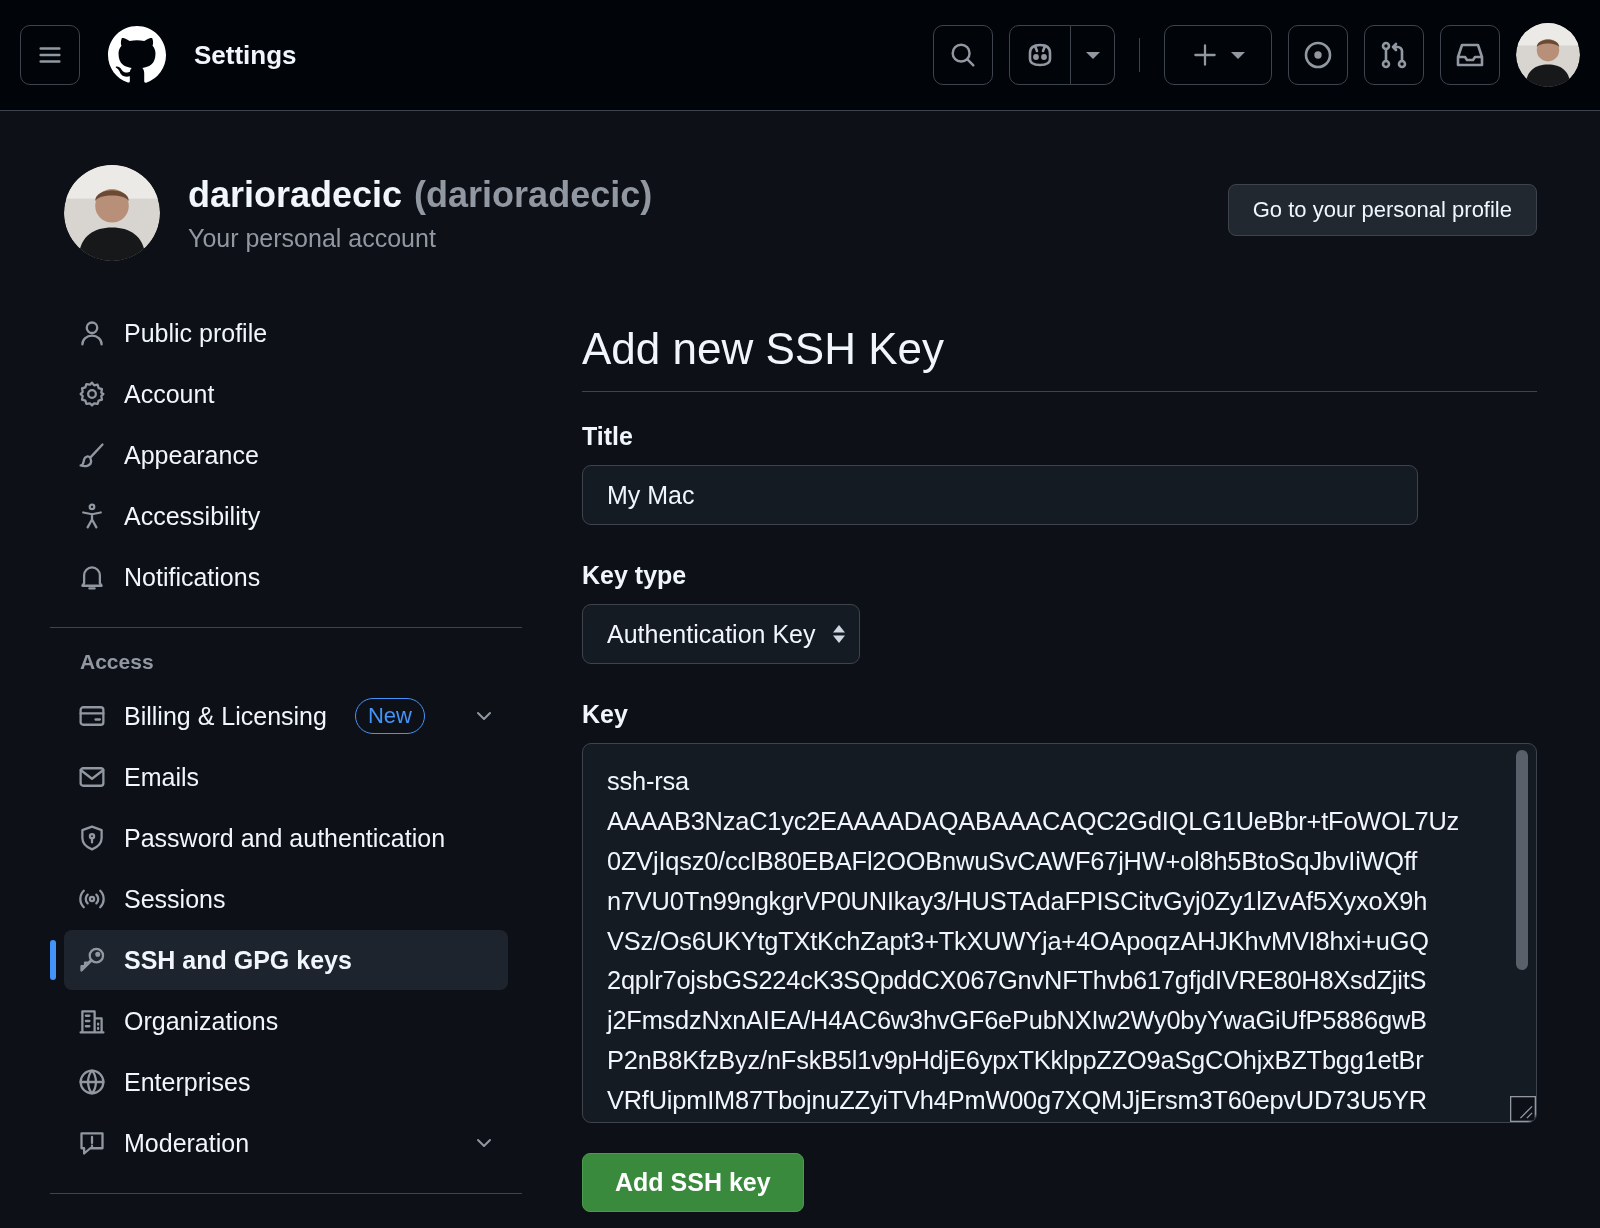 This screenshot has width=1600, height=1228. Describe the element at coordinates (92, 960) in the screenshot. I see `key-icon` at that location.